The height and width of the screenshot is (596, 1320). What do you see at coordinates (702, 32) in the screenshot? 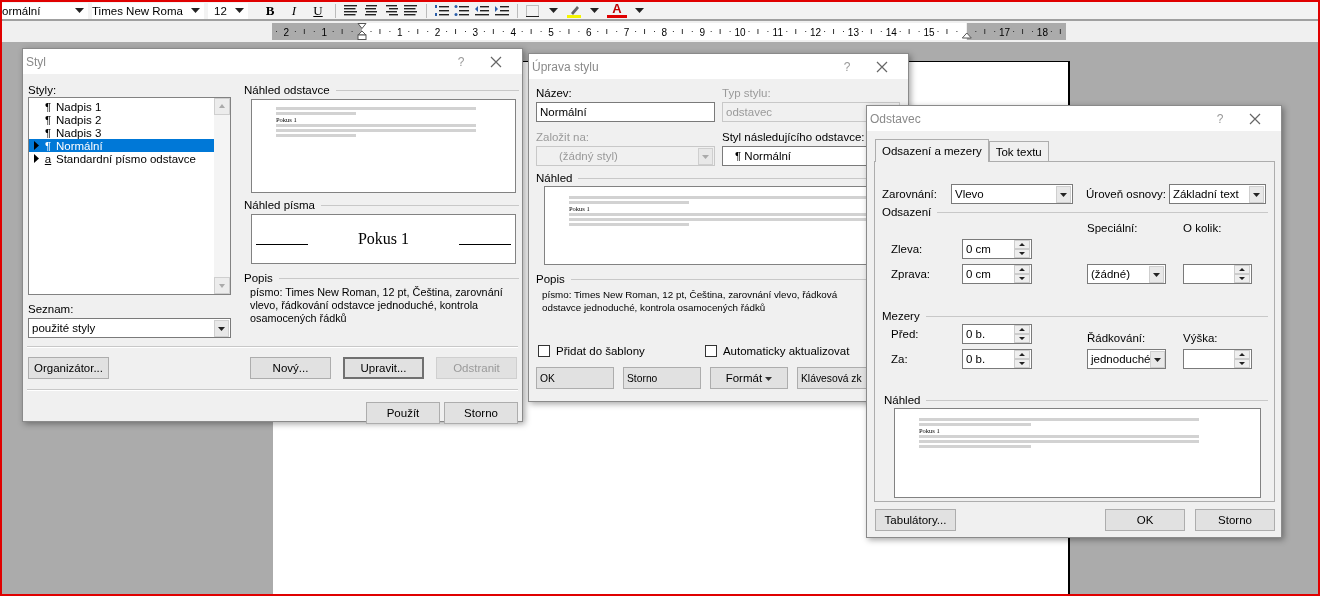
I see `ruler-number: 9` at bounding box center [702, 32].